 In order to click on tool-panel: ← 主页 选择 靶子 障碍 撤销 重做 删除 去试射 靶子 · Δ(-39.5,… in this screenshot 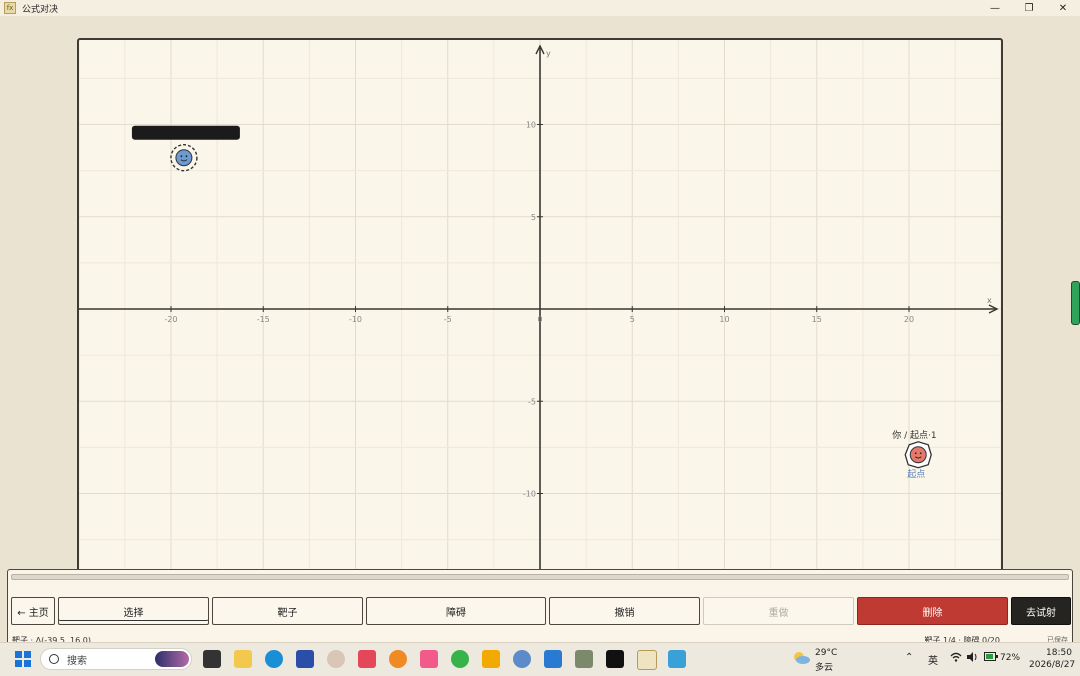, I will do `click(540, 610)`.